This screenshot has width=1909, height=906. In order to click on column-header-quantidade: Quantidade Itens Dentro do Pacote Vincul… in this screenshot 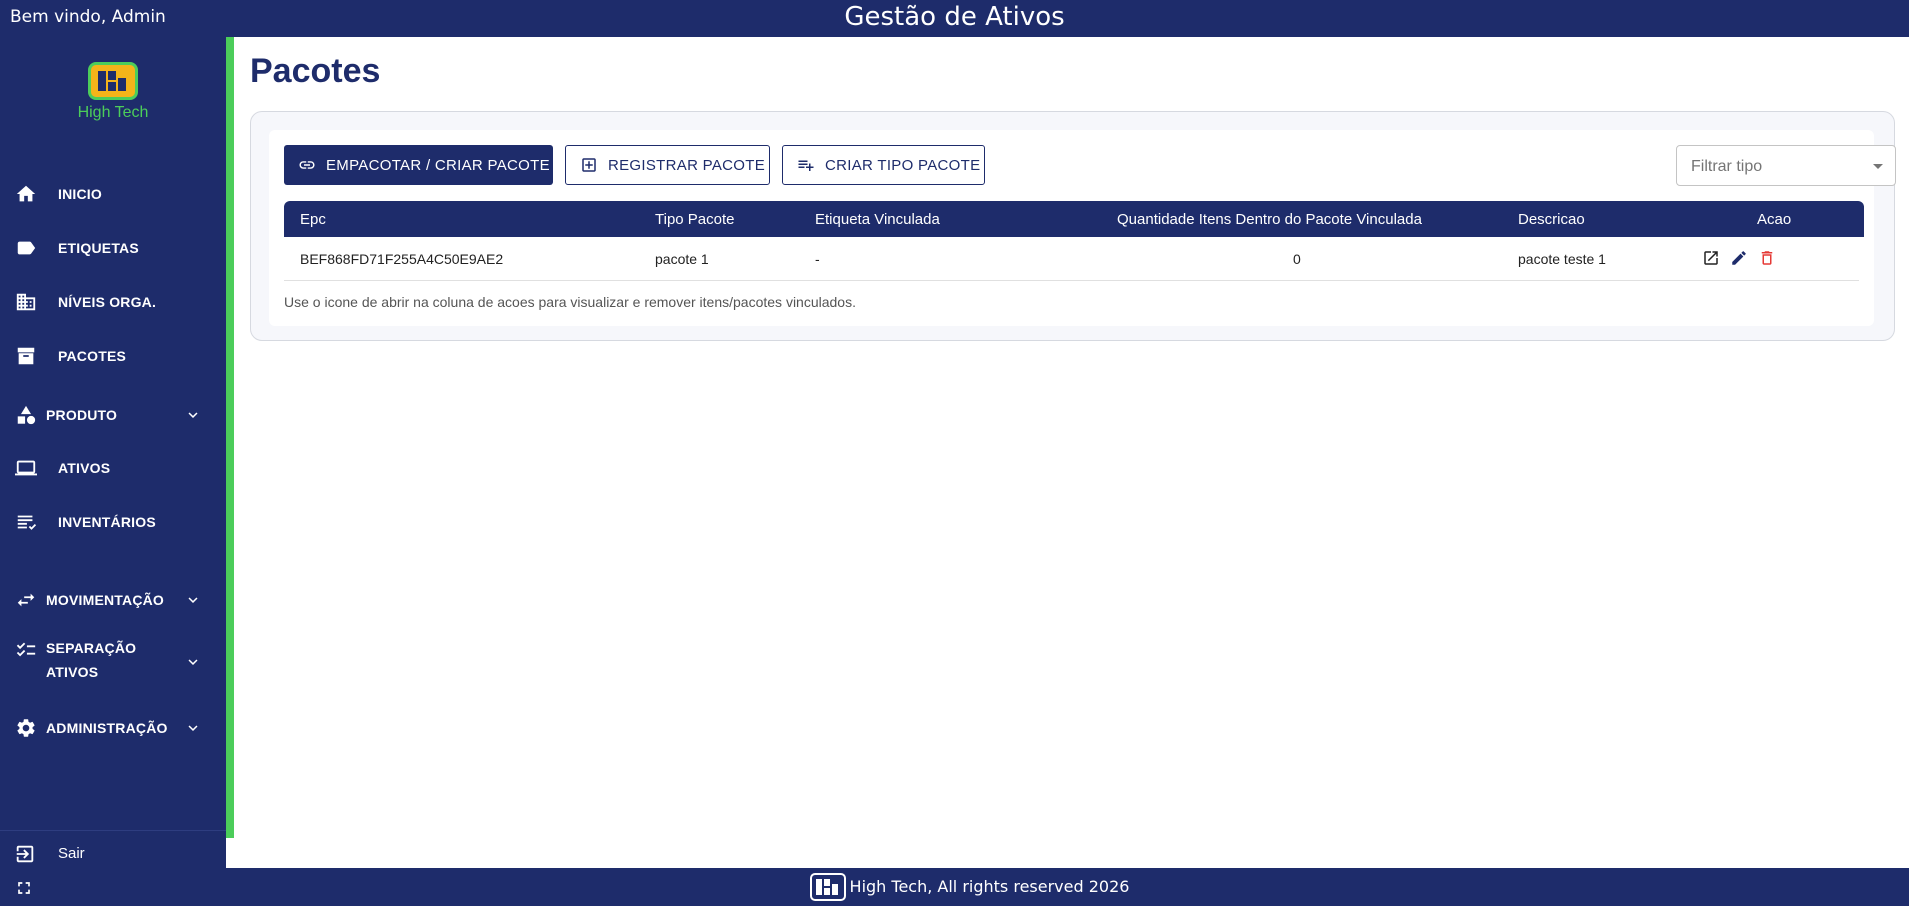, I will do `click(1269, 219)`.